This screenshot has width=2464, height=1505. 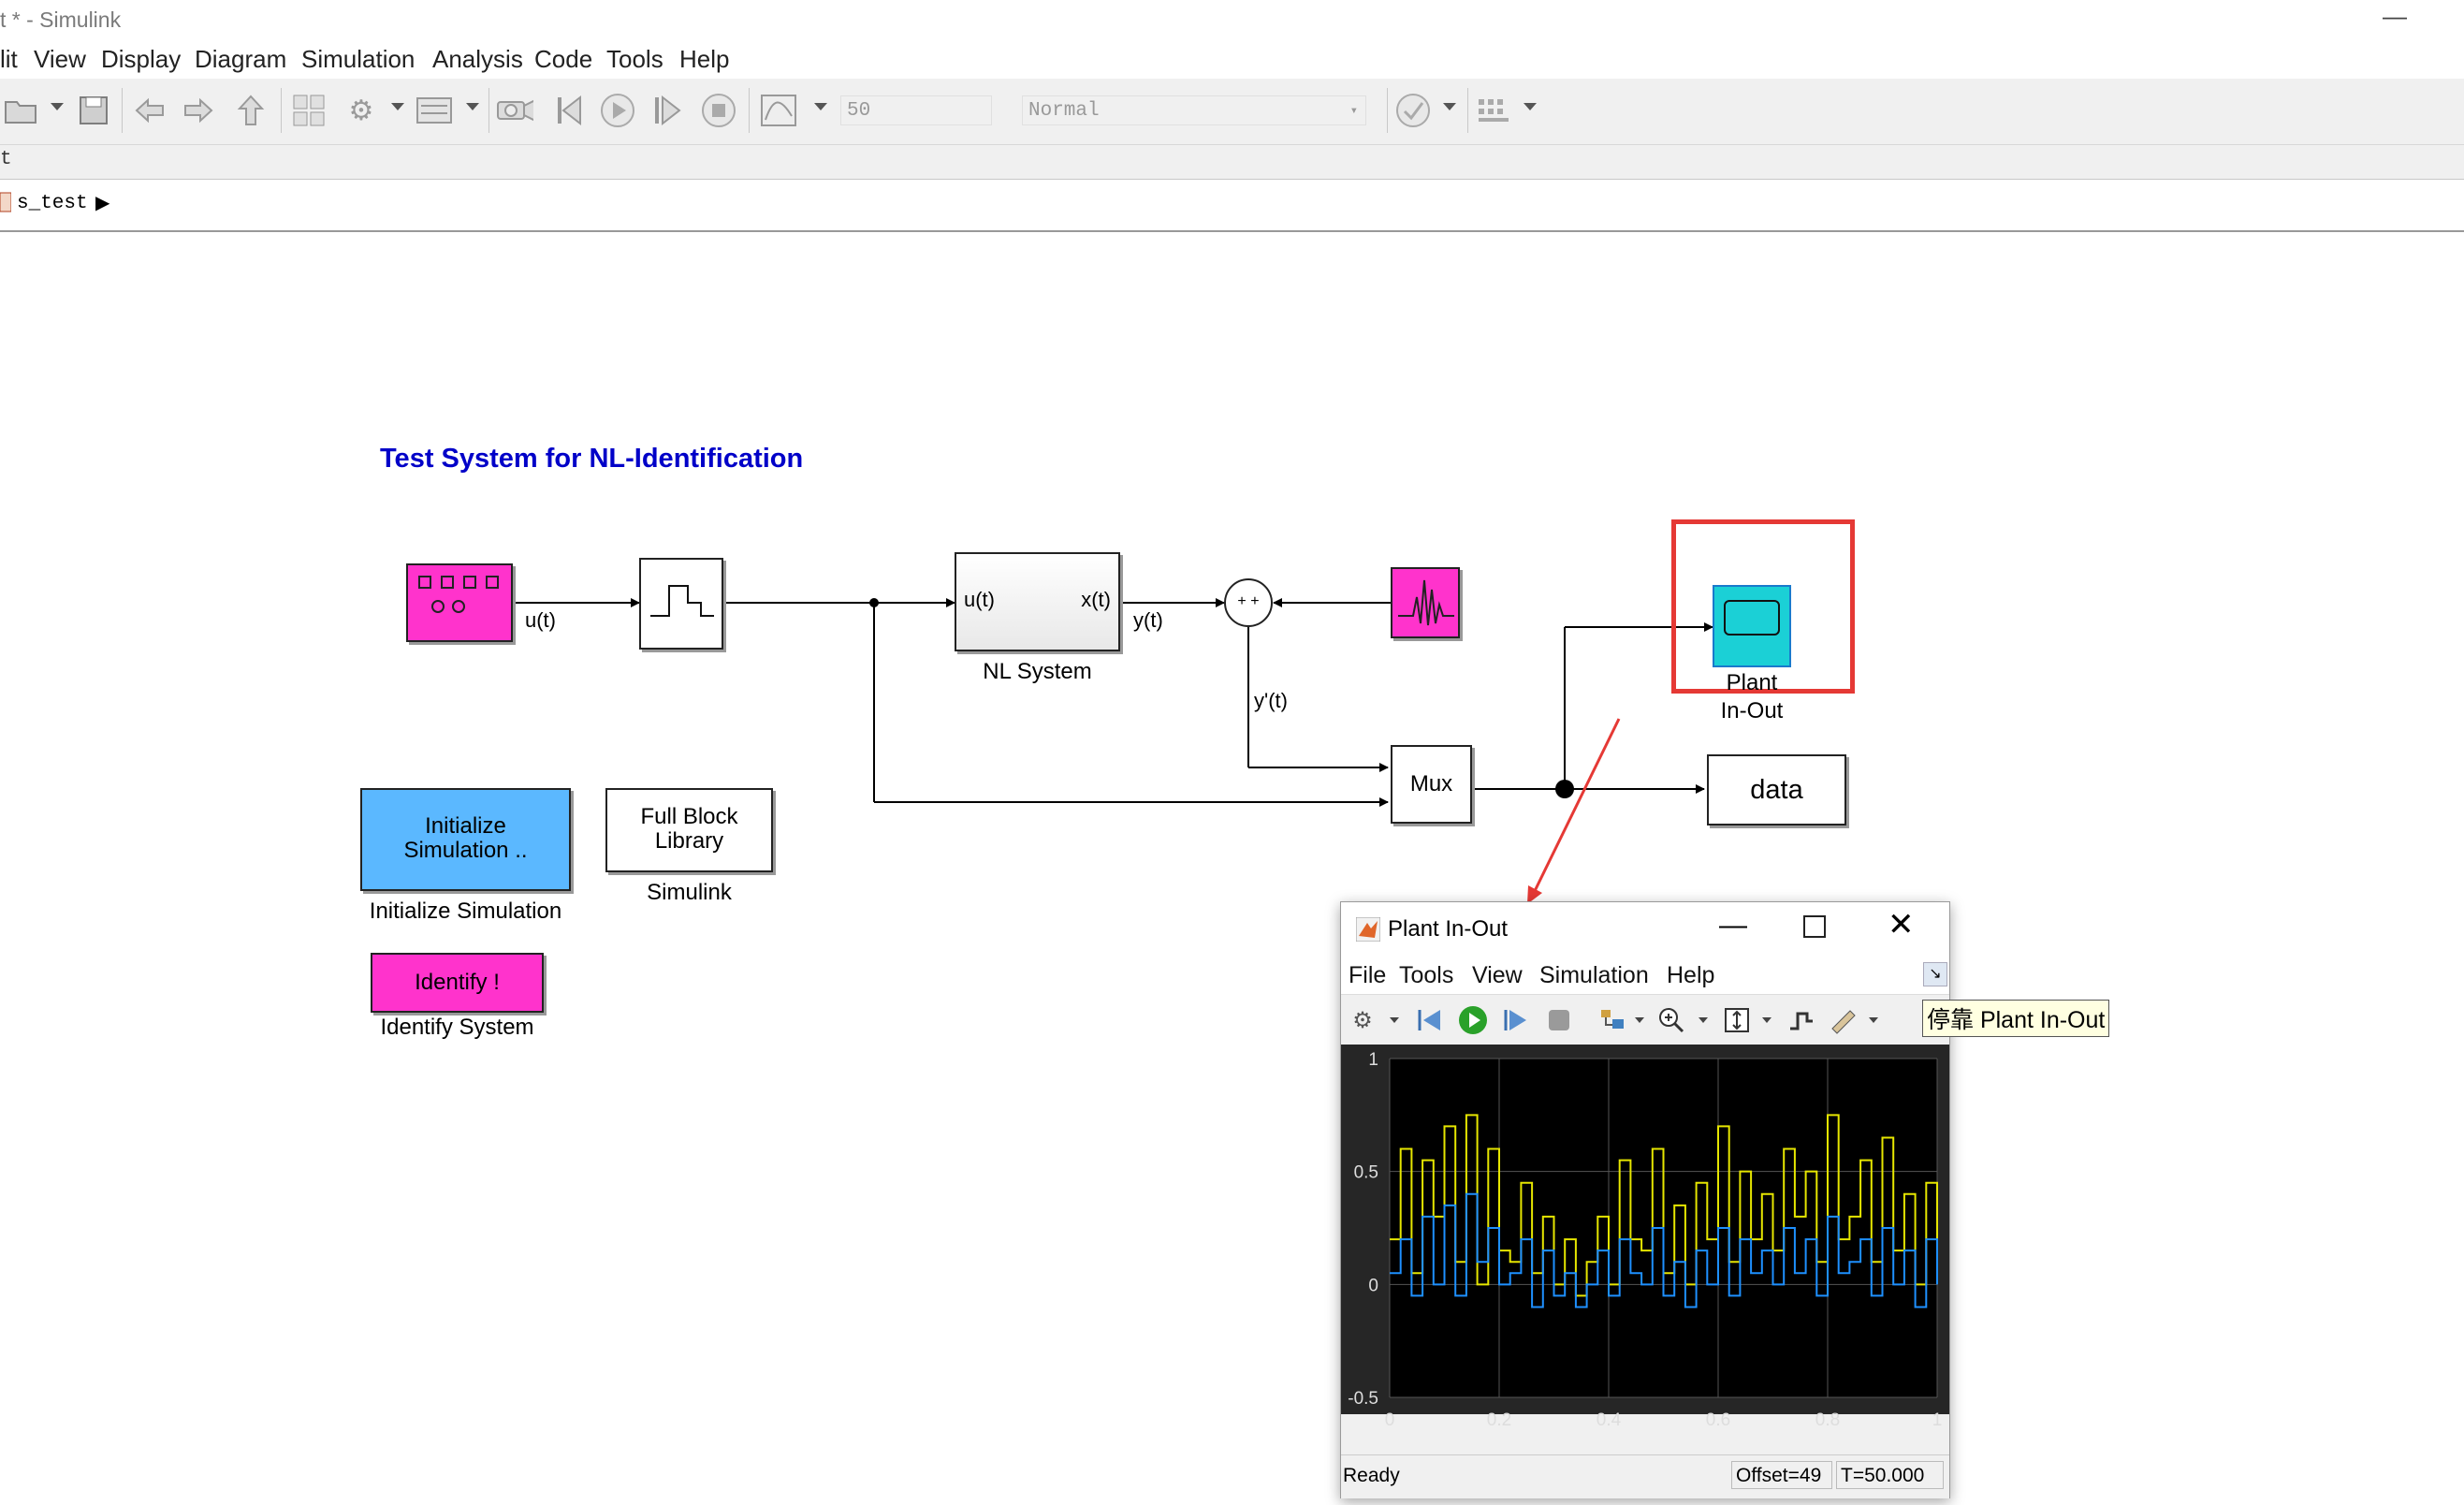 What do you see at coordinates (466, 850) in the screenshot?
I see `init-button-line2: Simulation ..` at bounding box center [466, 850].